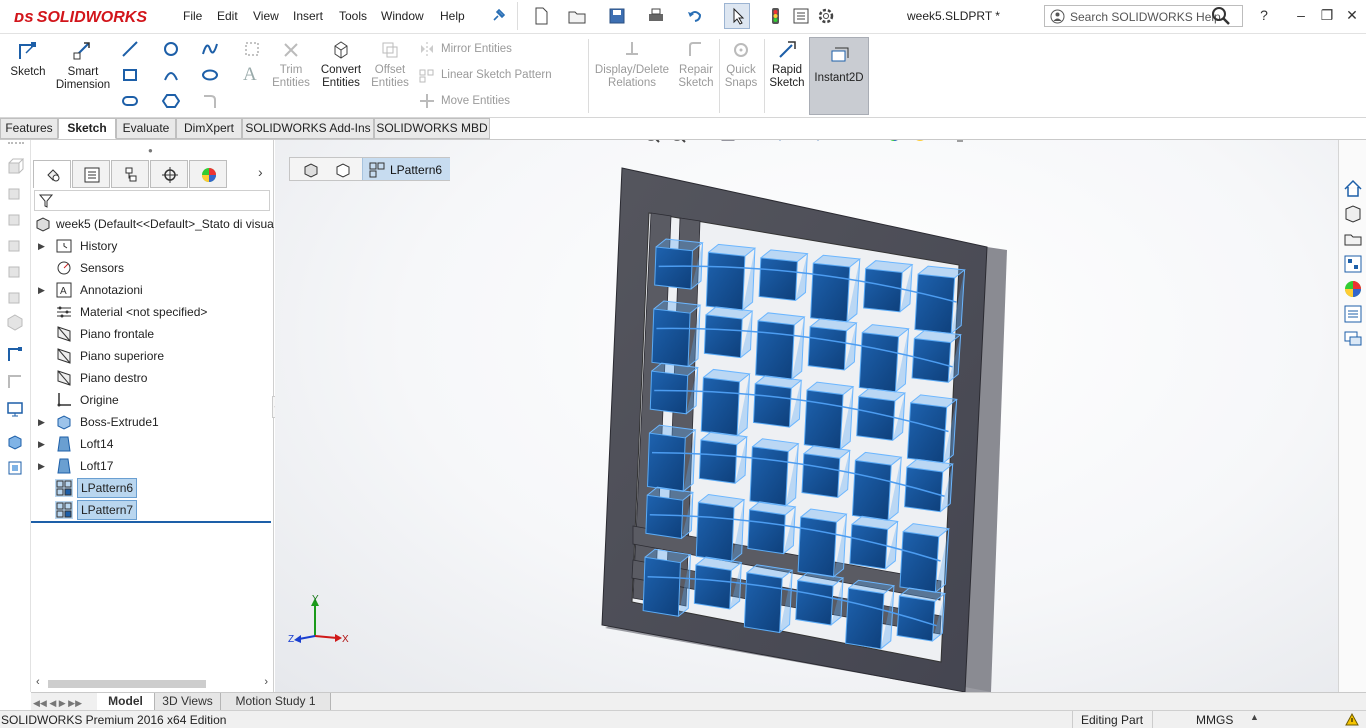 The height and width of the screenshot is (728, 1366). Describe the element at coordinates (126, 701) in the screenshot. I see `tab-model: Model` at that location.